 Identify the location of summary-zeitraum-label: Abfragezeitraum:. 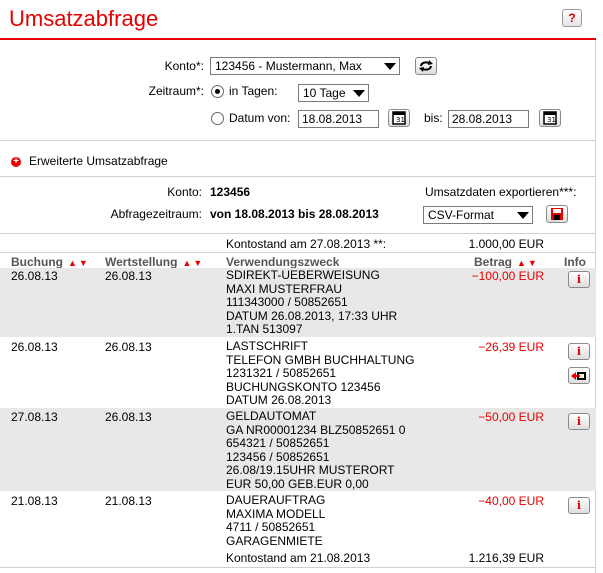
(156, 214).